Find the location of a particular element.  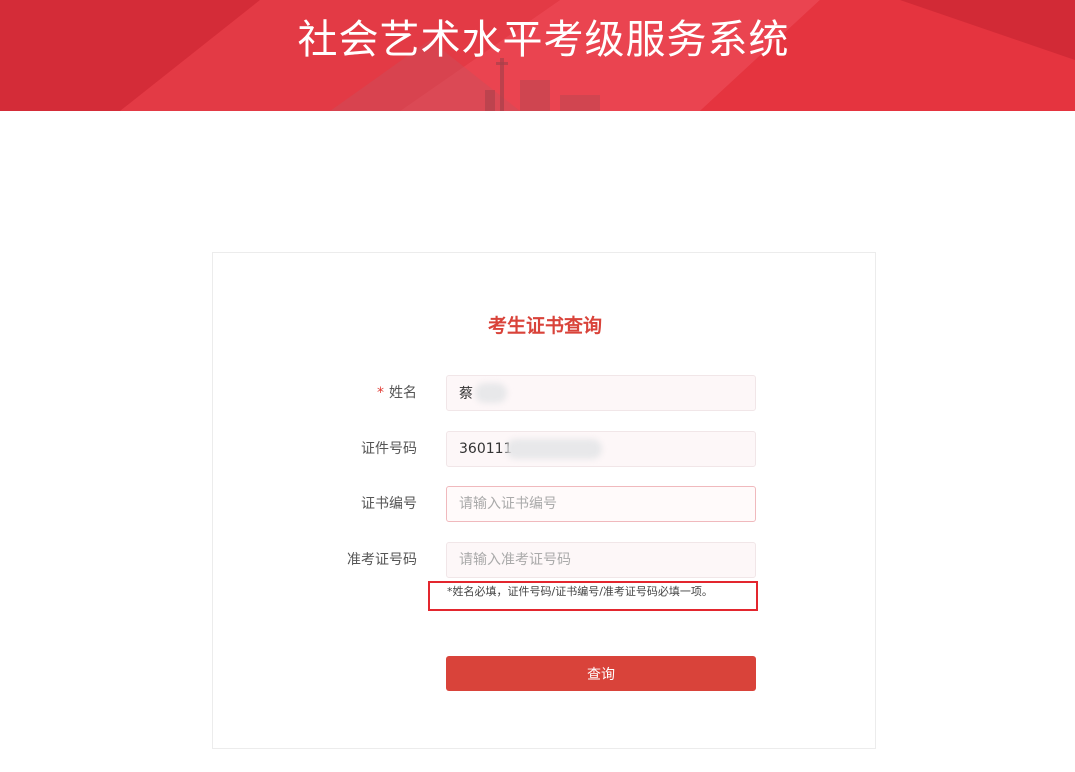

admission-number-row: 准考证号码 is located at coordinates (545, 560).